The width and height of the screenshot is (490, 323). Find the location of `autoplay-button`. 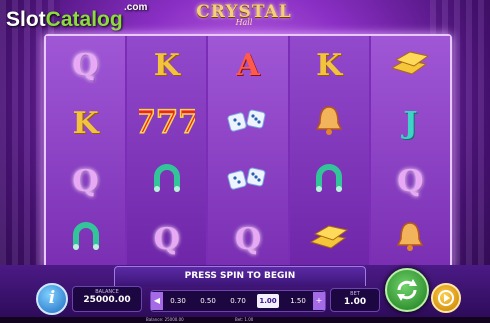

autoplay-button is located at coordinates (446, 298).